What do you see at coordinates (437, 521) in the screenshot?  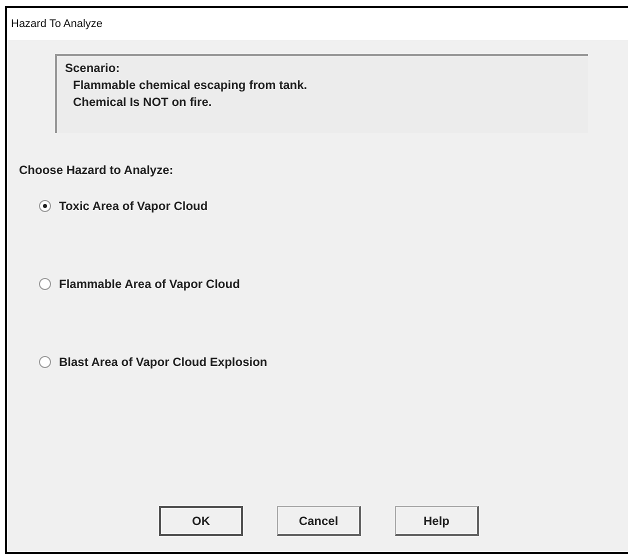 I see `dialog-button: Help` at bounding box center [437, 521].